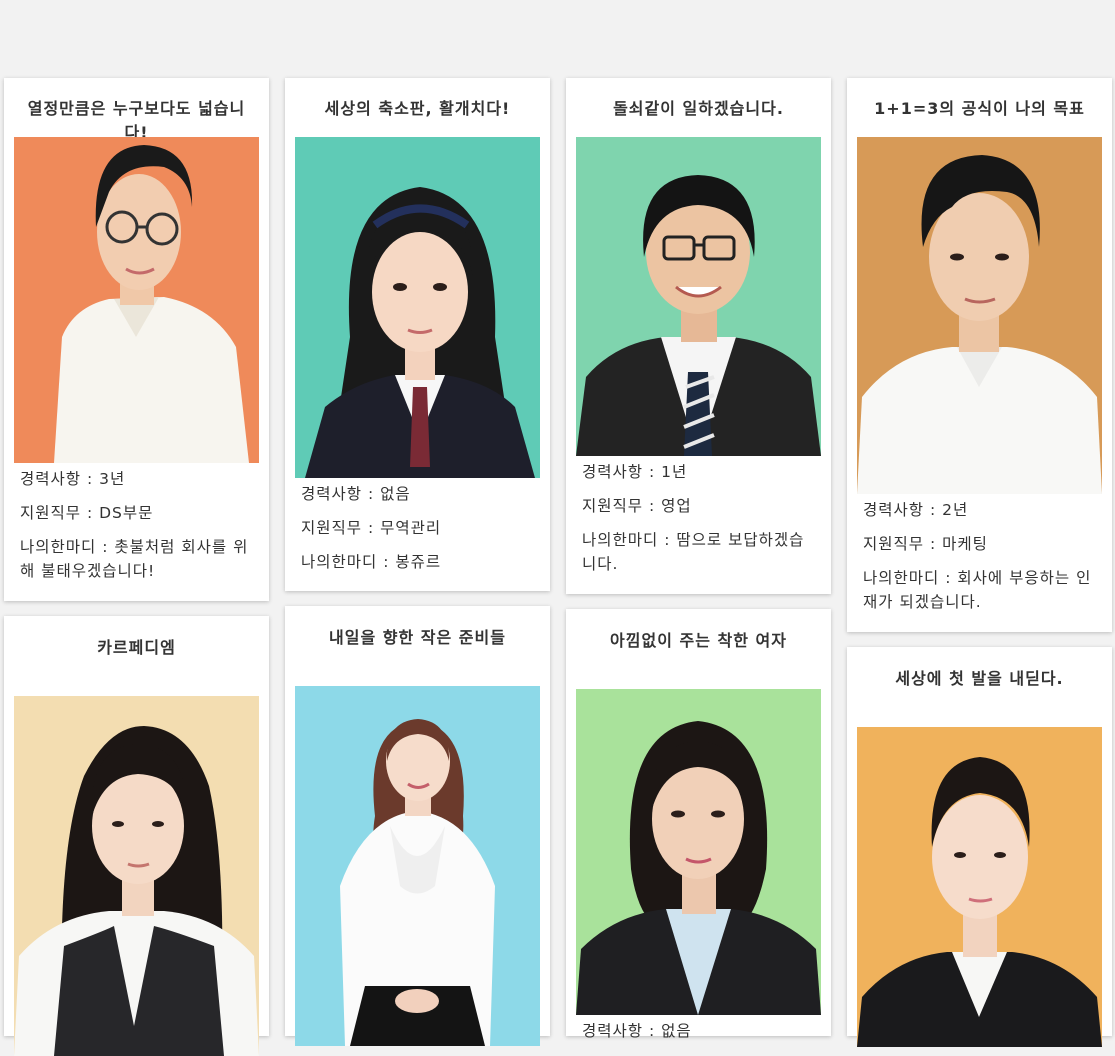  What do you see at coordinates (73, 479) in the screenshot?
I see `career-text: 경력사항 : 3년` at bounding box center [73, 479].